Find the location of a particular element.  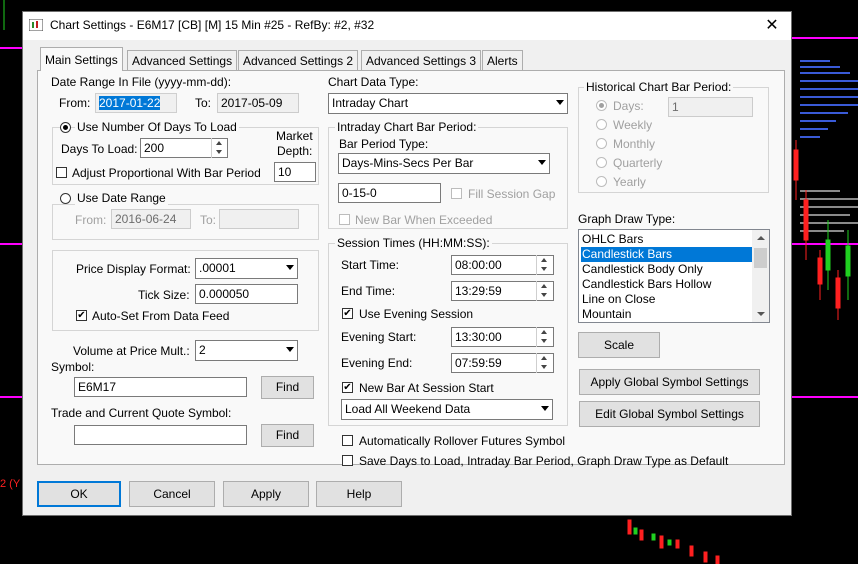

list-item: Line on Close is located at coordinates (674, 299).